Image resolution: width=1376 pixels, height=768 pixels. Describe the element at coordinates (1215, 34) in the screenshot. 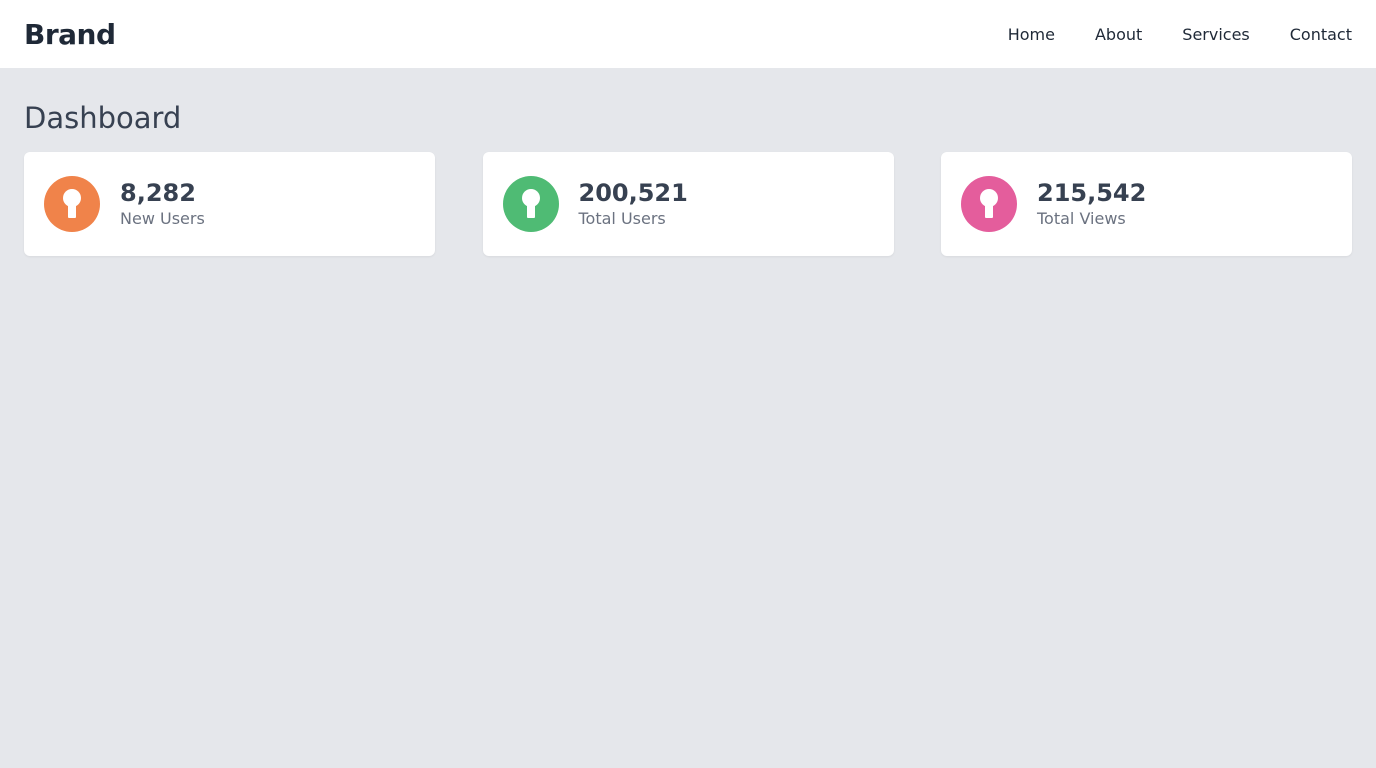

I see `nav-link-services: Services` at that location.